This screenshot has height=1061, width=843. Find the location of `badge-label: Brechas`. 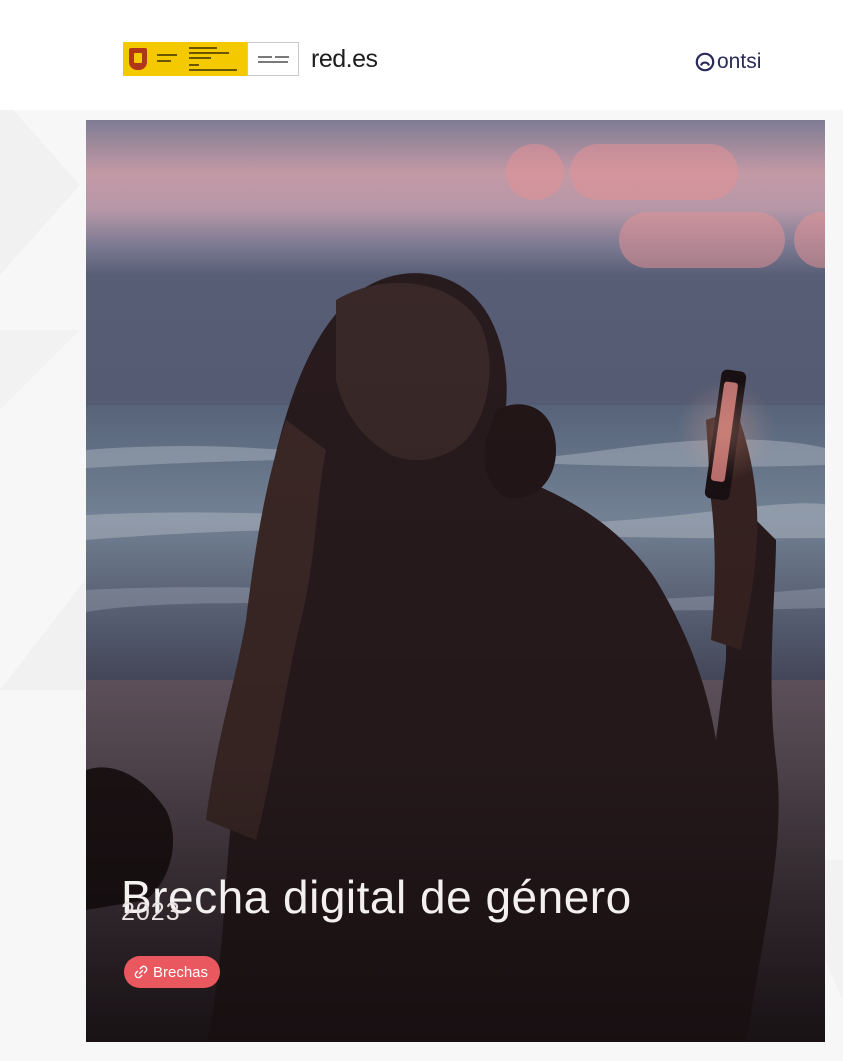

badge-label: Brechas is located at coordinates (181, 972).